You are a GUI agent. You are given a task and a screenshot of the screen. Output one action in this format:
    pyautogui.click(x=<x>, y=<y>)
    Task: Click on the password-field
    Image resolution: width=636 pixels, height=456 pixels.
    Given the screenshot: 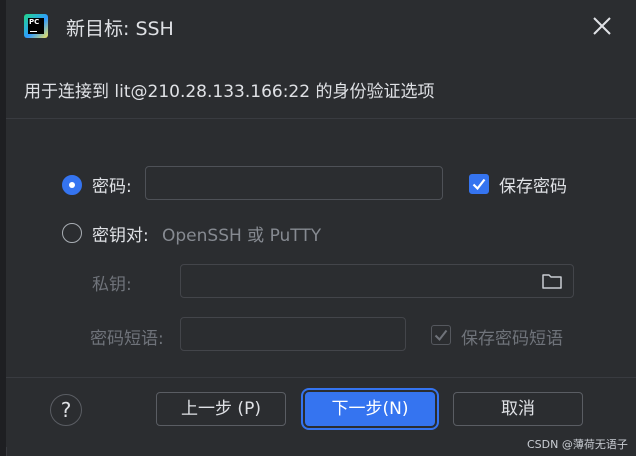 What is the action you would take?
    pyautogui.click(x=294, y=183)
    